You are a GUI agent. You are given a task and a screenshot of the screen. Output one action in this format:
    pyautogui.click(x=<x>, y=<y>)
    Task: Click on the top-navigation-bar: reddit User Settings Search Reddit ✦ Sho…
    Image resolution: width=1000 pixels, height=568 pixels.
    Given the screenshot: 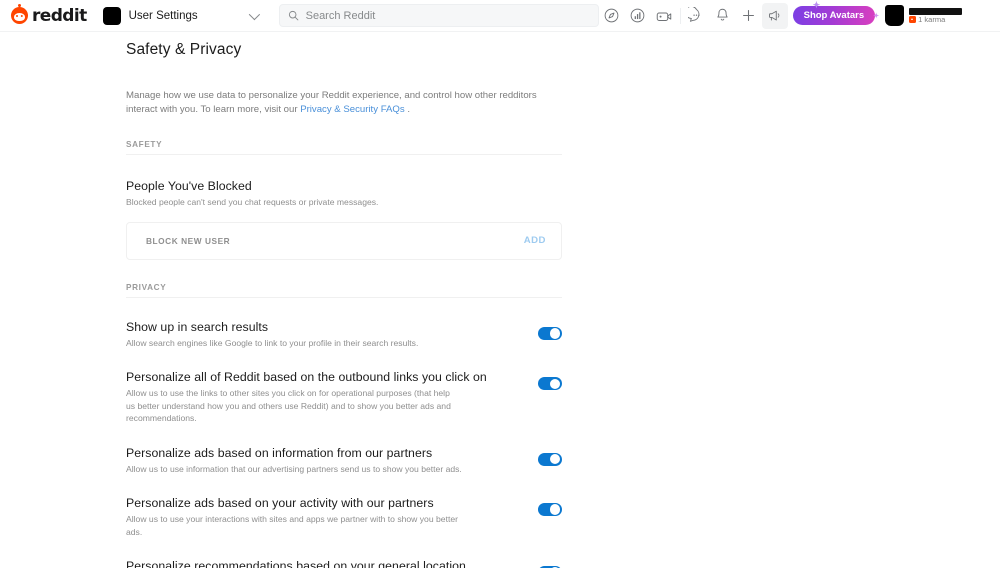 What is the action you would take?
    pyautogui.click(x=500, y=16)
    